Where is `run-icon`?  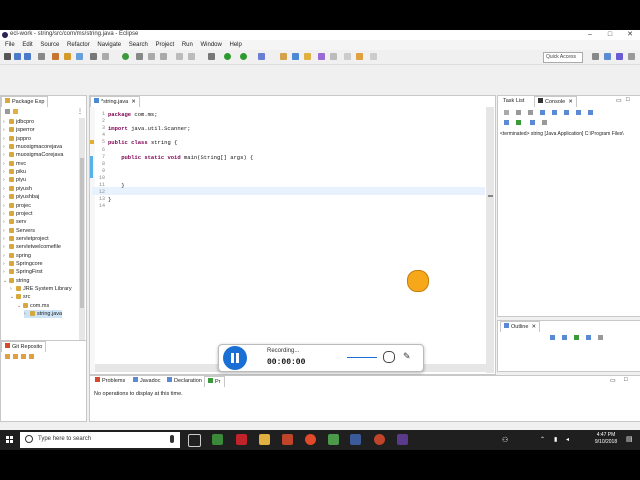
run-icon is located at coordinates (227, 56).